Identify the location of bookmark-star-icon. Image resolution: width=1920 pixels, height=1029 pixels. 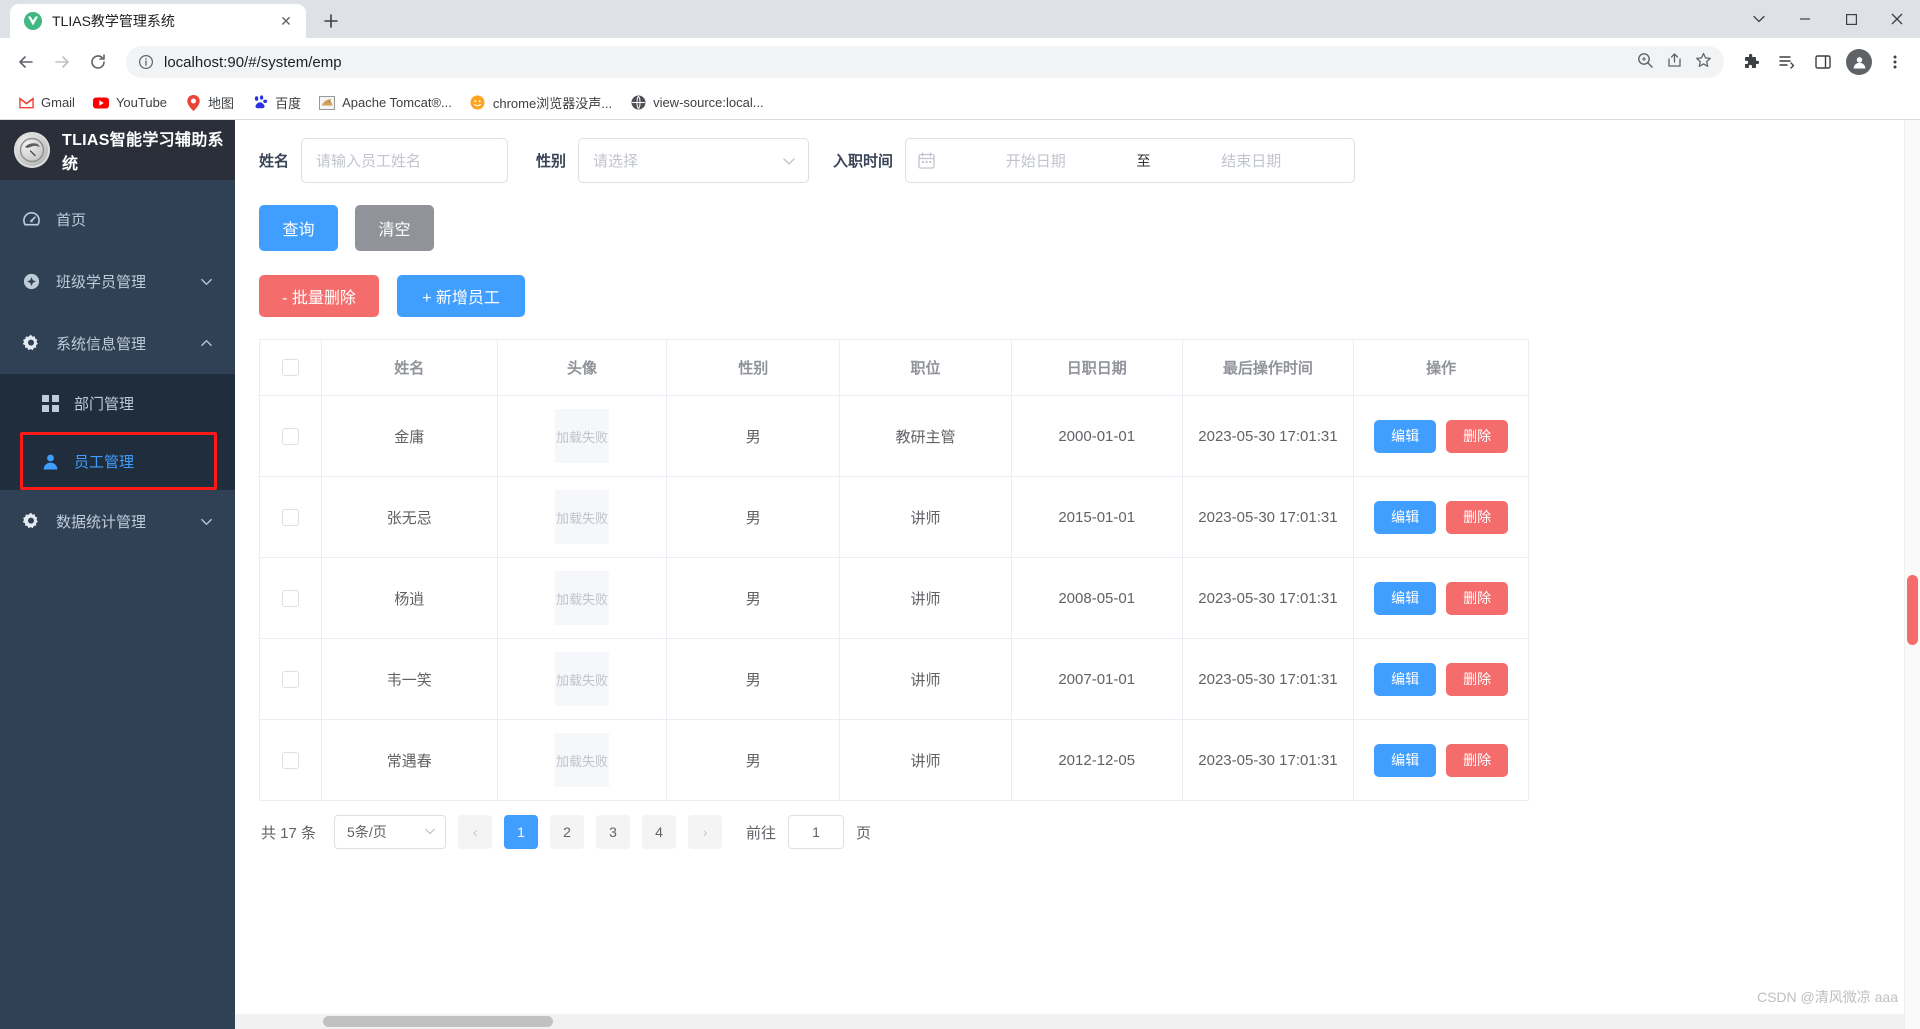
(1703, 62).